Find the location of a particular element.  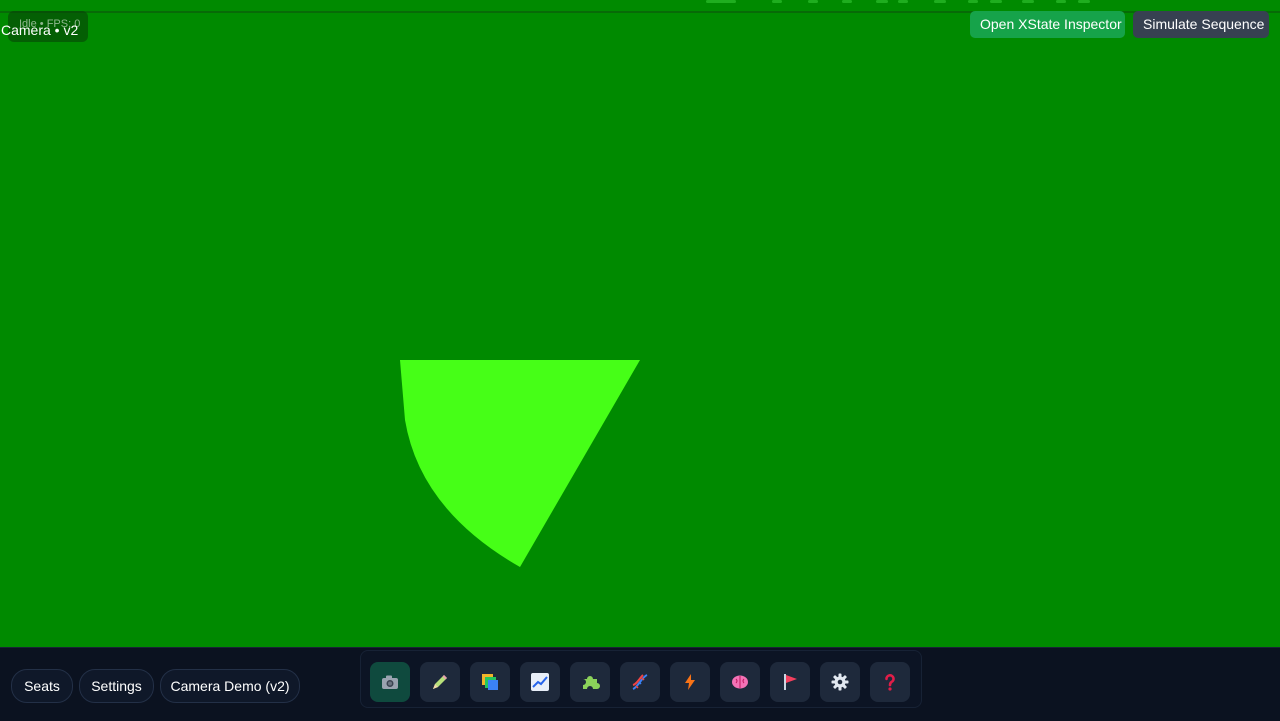

chart-icon is located at coordinates (540, 682).